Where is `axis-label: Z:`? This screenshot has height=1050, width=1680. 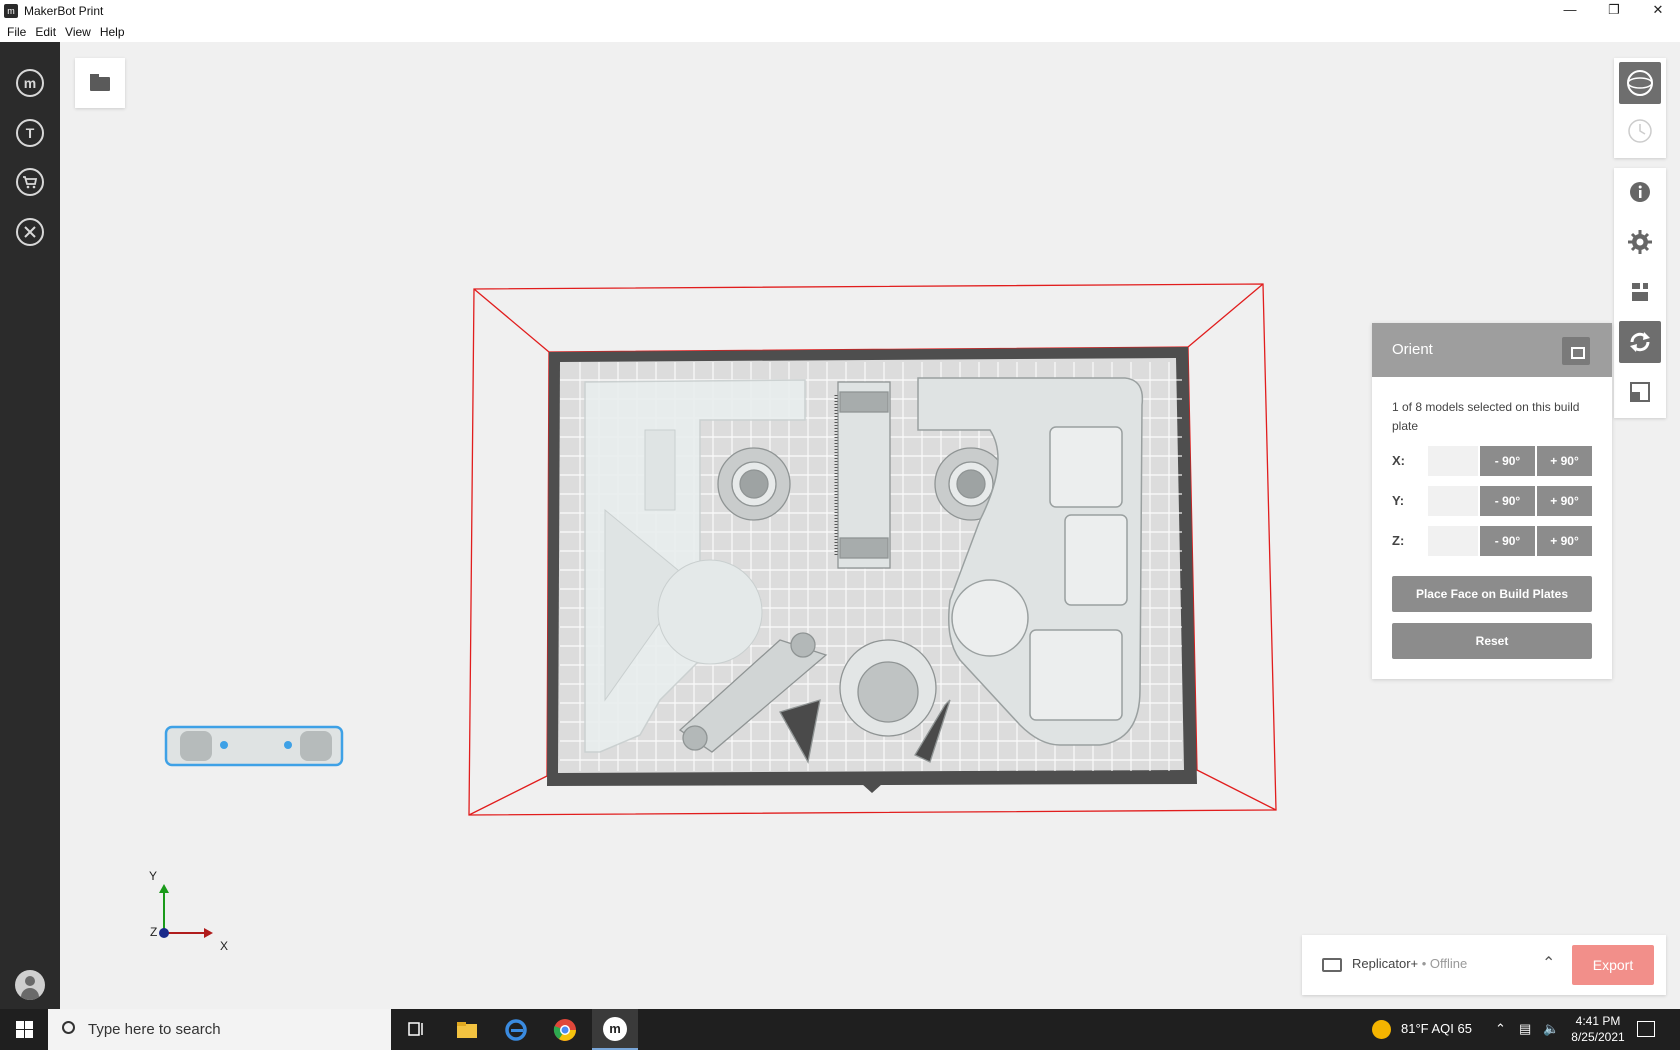 axis-label: Z: is located at coordinates (1398, 540).